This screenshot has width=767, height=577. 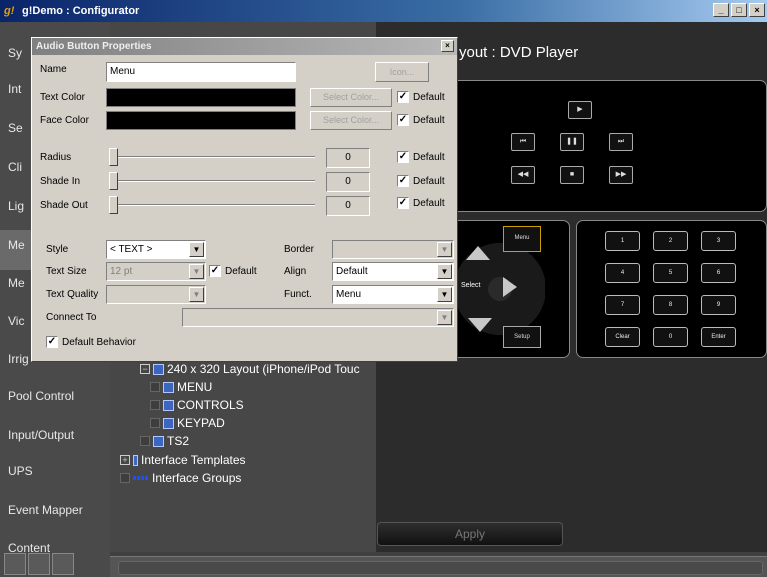 I want to click on style-select: < TEXT > ▼, so click(x=156, y=249).